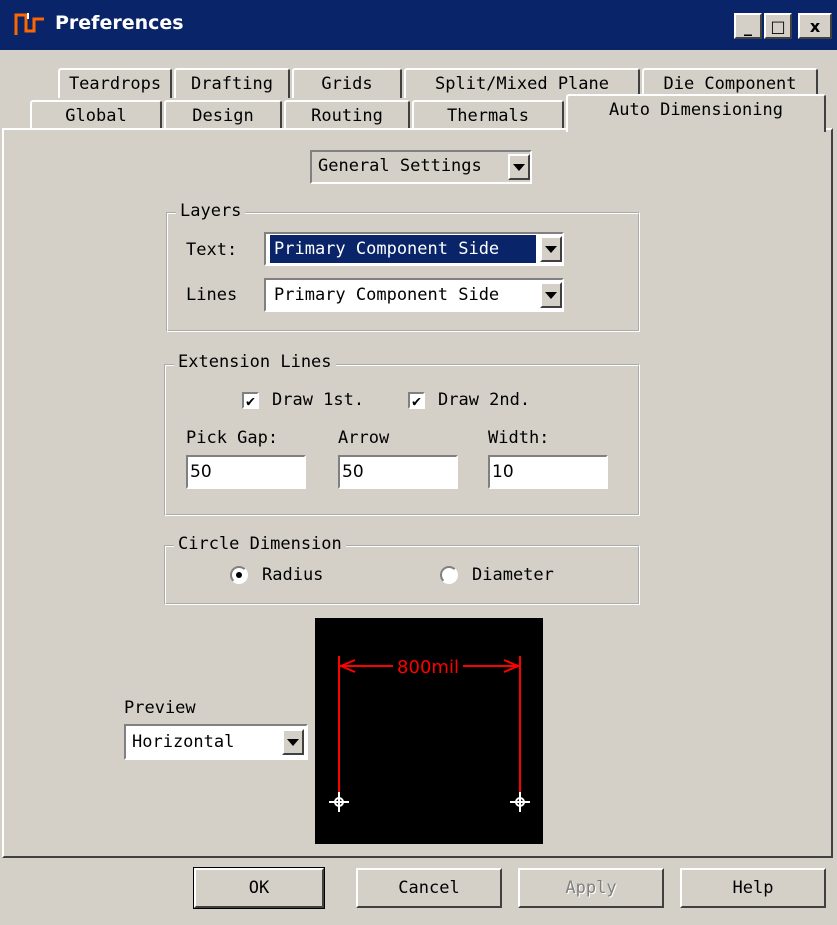  I want to click on tab-label: Thermals, so click(488, 116).